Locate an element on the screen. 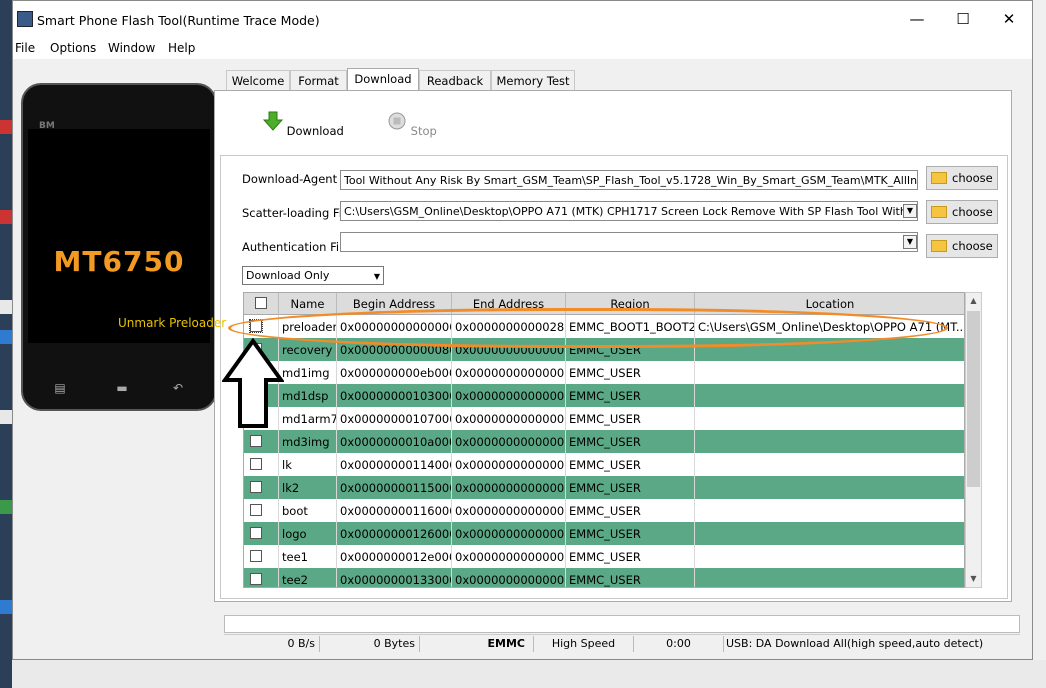 This screenshot has width=1046, height=688. close-button: ✕ is located at coordinates (1009, 19).